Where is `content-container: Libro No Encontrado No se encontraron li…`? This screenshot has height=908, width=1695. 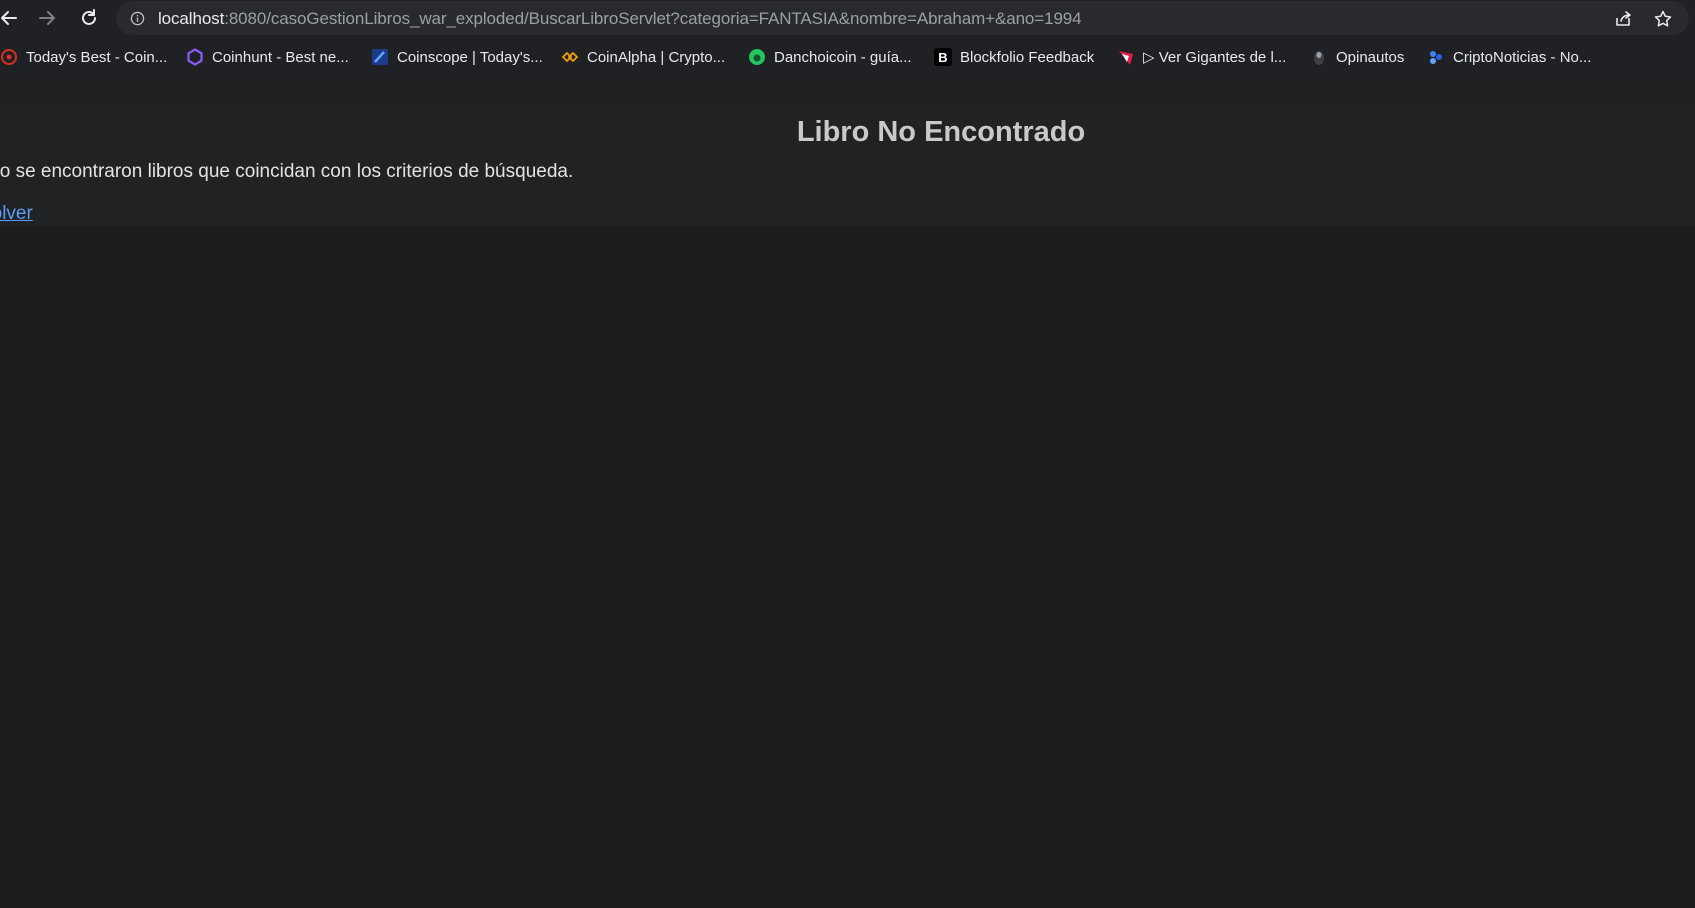
content-container: Libro No Encontrado No se encontraron li… is located at coordinates (847, 166).